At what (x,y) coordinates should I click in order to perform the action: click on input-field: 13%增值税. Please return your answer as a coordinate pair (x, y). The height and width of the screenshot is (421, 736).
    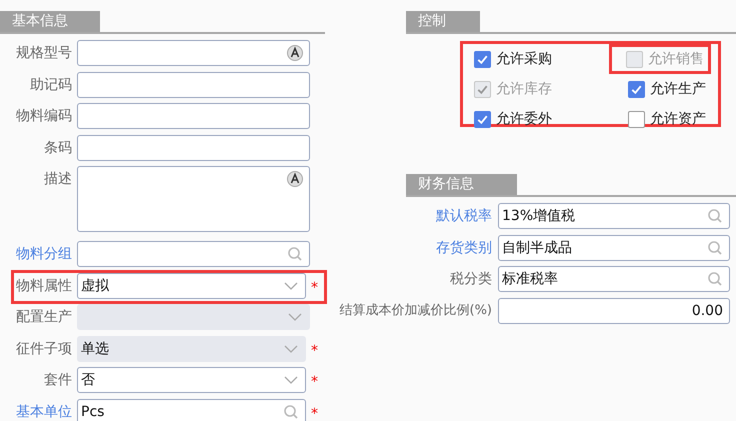
    Looking at the image, I should click on (614, 216).